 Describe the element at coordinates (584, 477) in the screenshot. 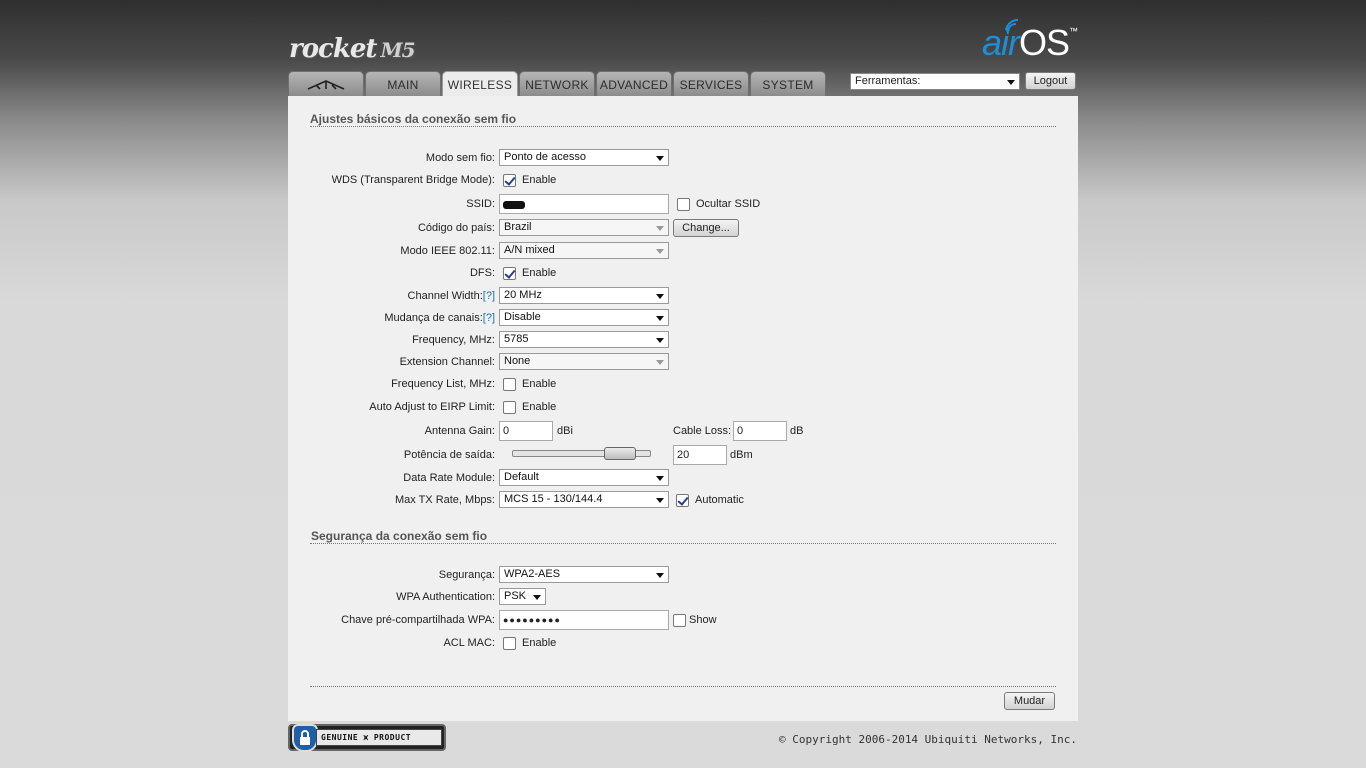

I see `data-rate-module-select: Default` at that location.